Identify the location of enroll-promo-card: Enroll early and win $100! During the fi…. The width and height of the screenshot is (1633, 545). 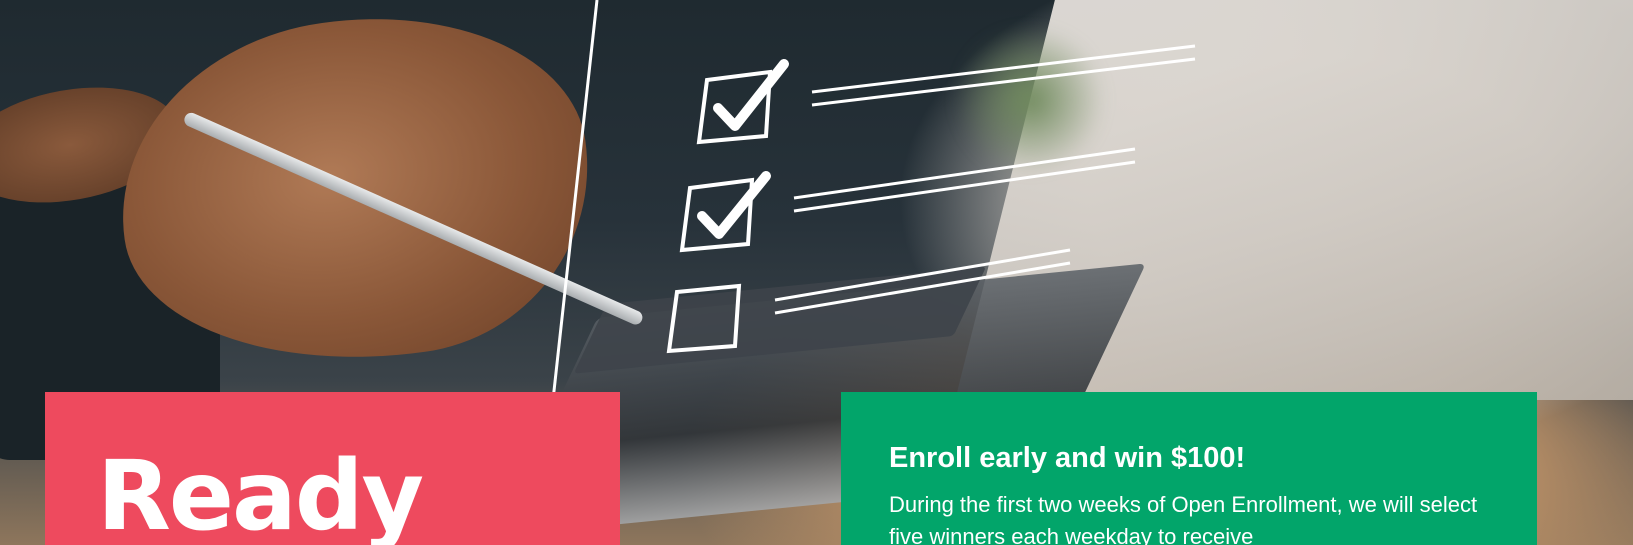
(1189, 468).